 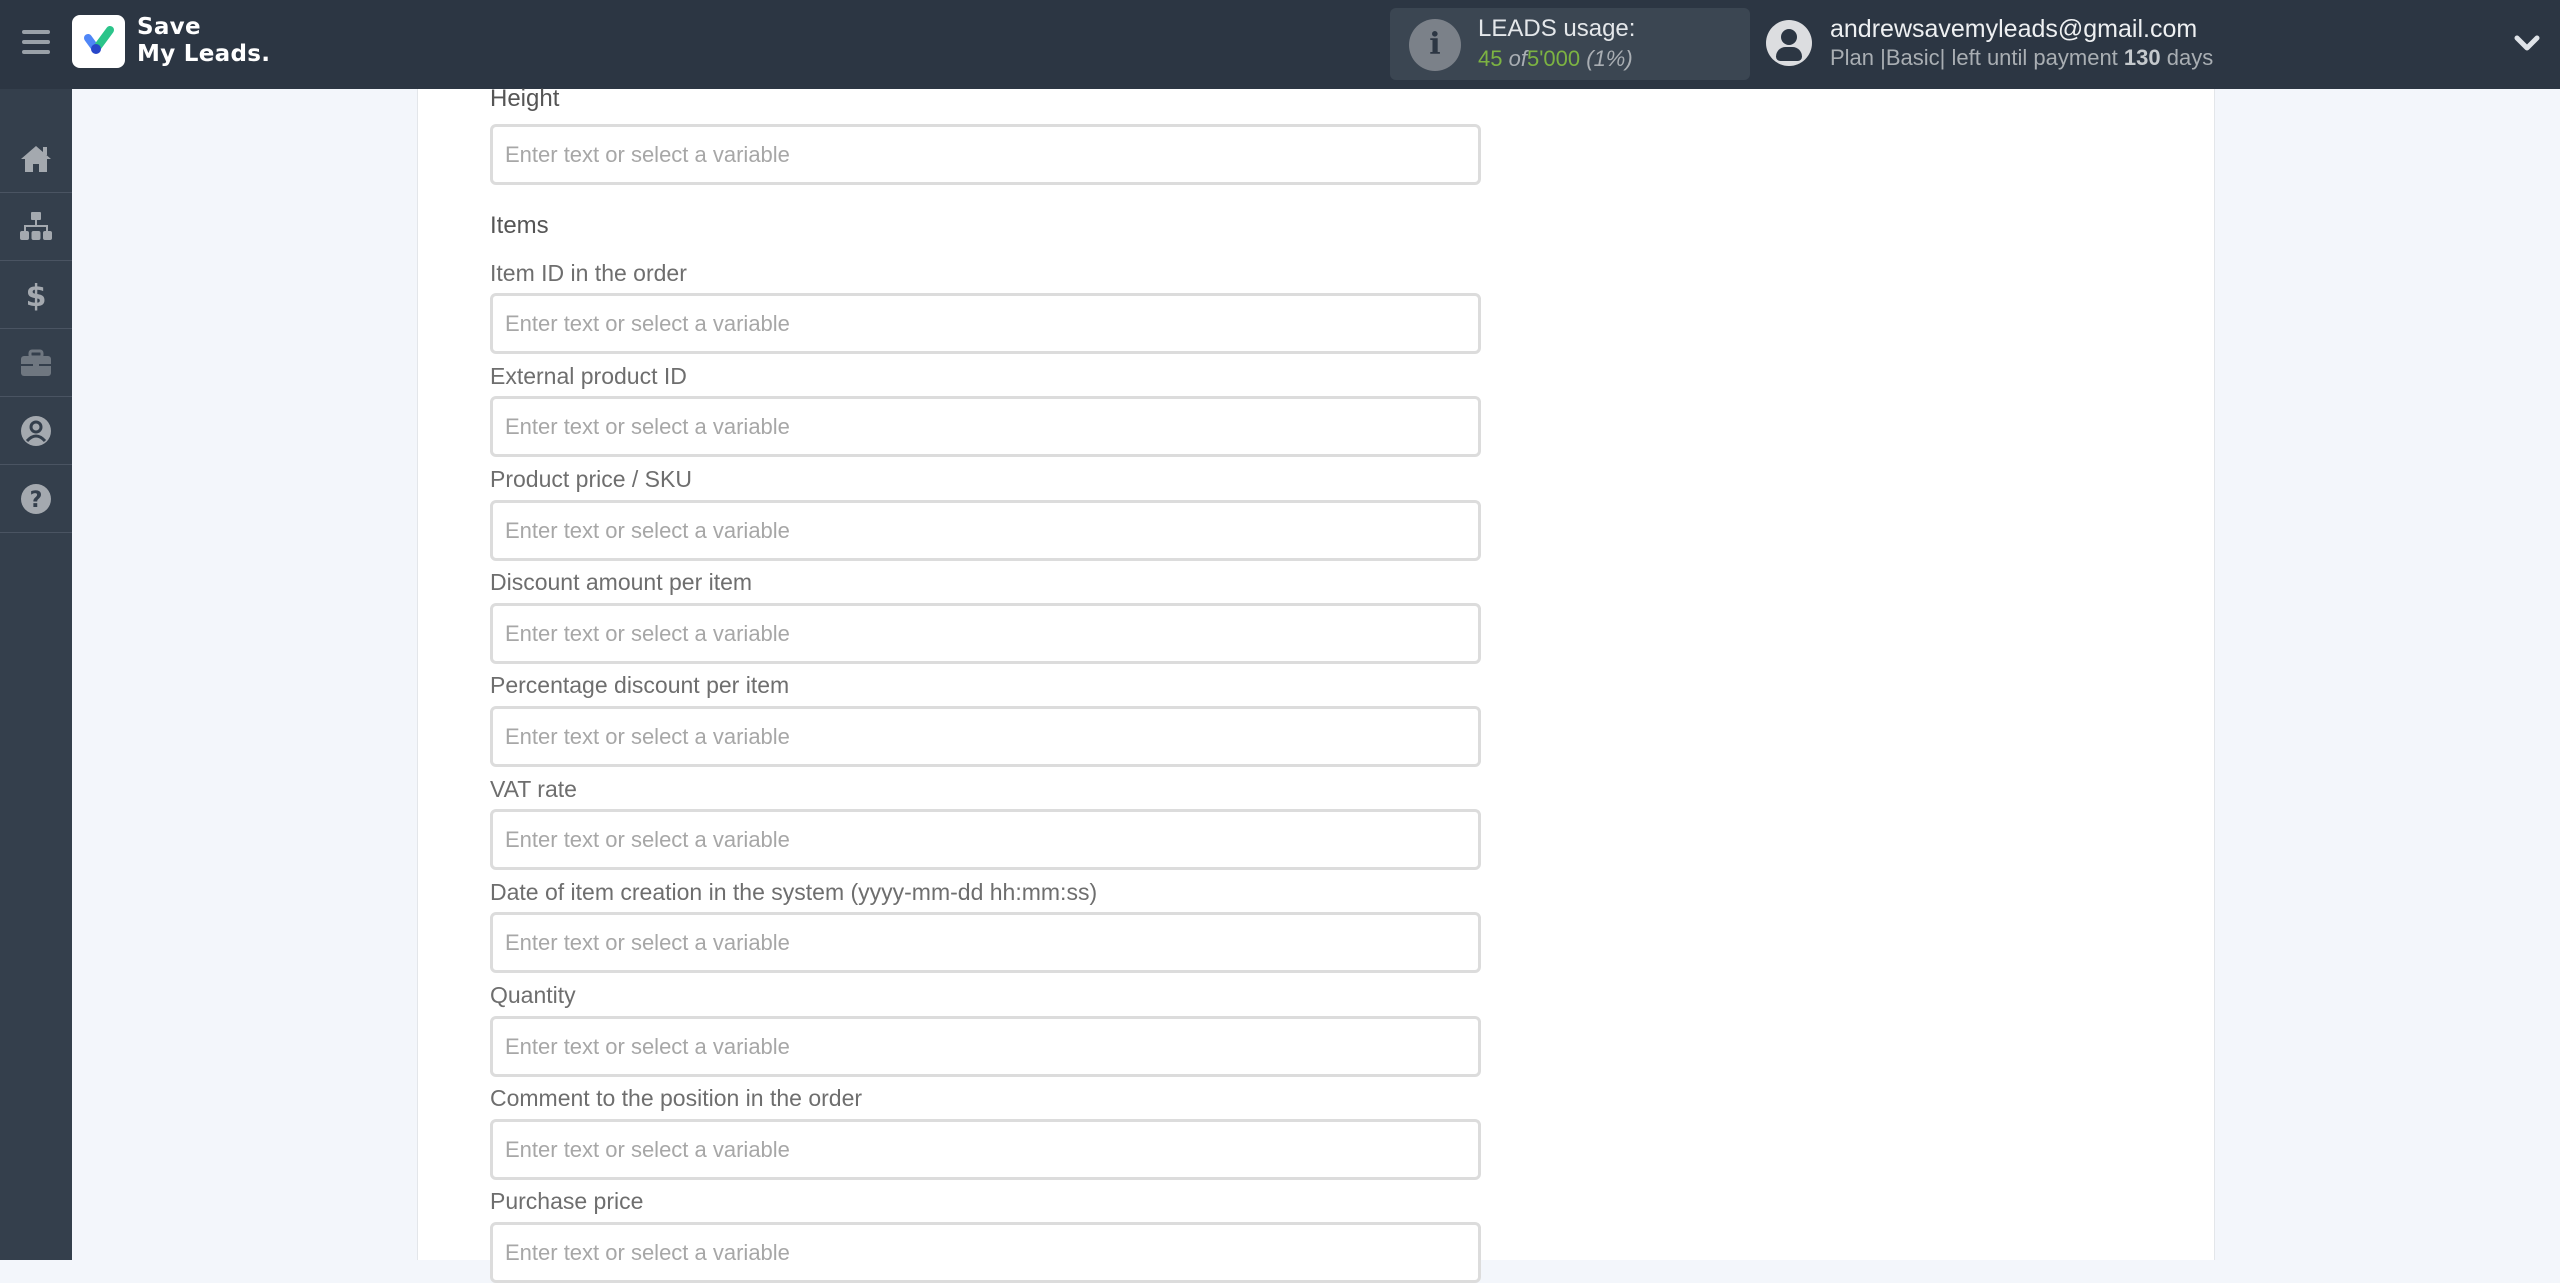 I want to click on external-product-id-input, so click(x=985, y=426).